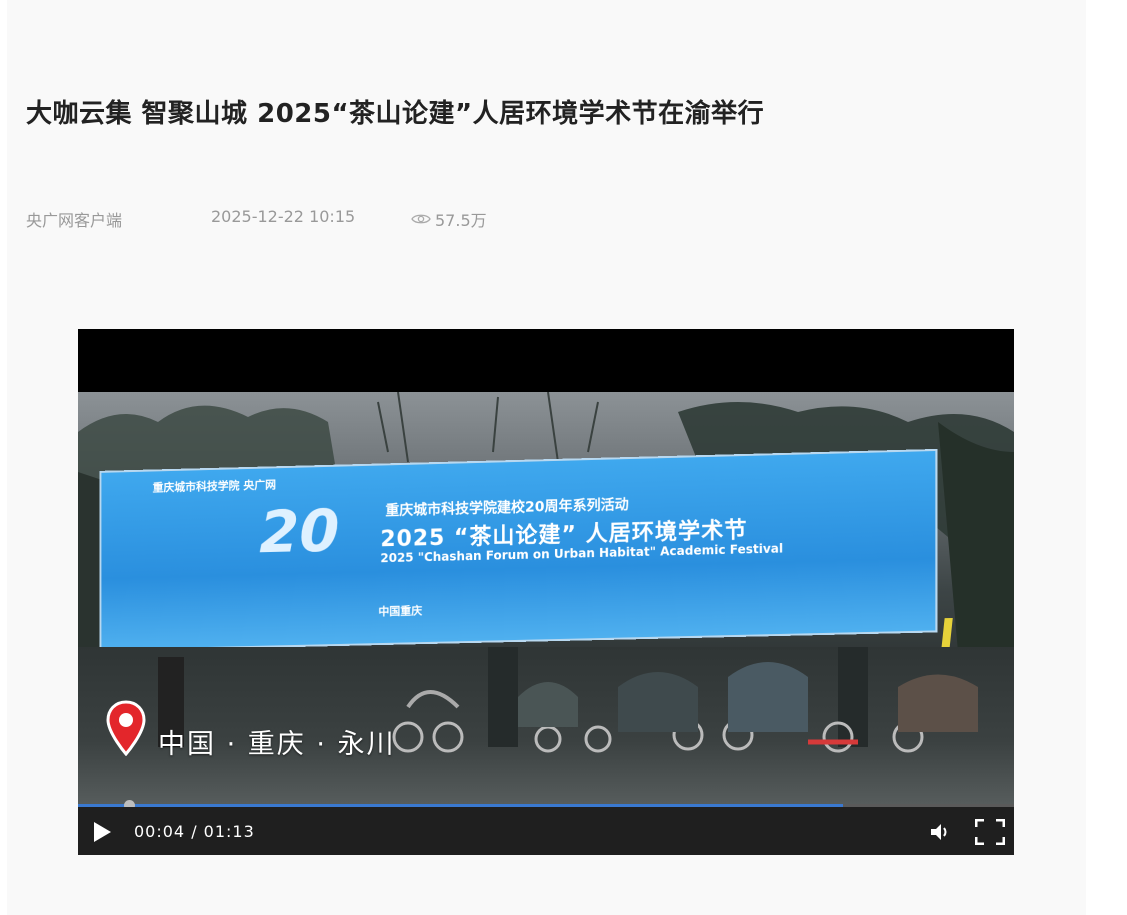 The width and height of the screenshot is (1127, 915). Describe the element at coordinates (546, 831) in the screenshot. I see `video-controls: 00:04 / 01:13` at that location.